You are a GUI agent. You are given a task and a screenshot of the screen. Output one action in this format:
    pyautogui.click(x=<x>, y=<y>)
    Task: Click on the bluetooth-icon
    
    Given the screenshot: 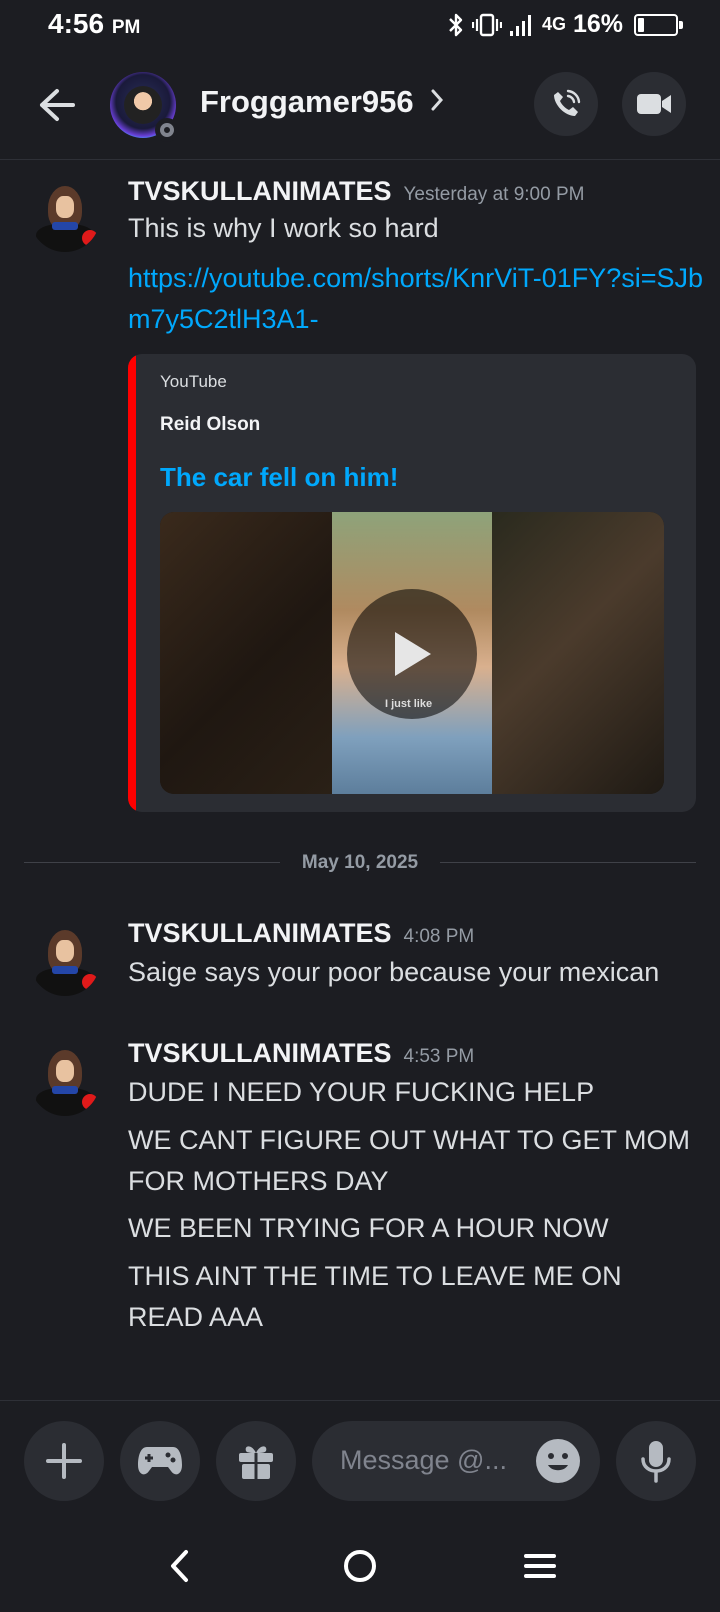 What is the action you would take?
    pyautogui.click(x=456, y=25)
    